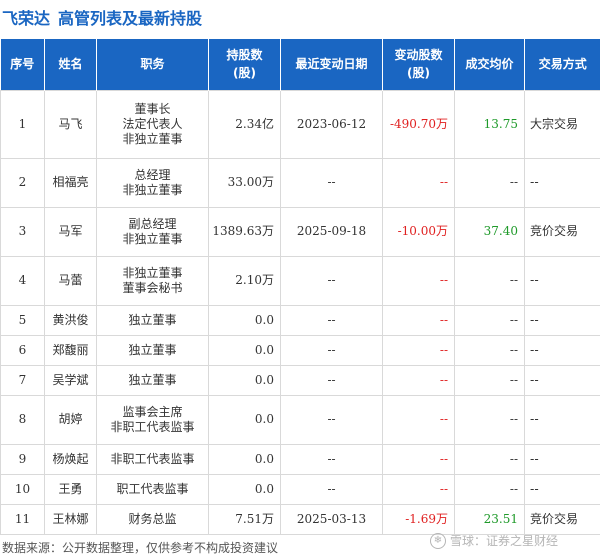 The image size is (600, 559). What do you see at coordinates (152, 231) in the screenshot?
I see `cell-roles: 副总经理 非独立董事` at bounding box center [152, 231].